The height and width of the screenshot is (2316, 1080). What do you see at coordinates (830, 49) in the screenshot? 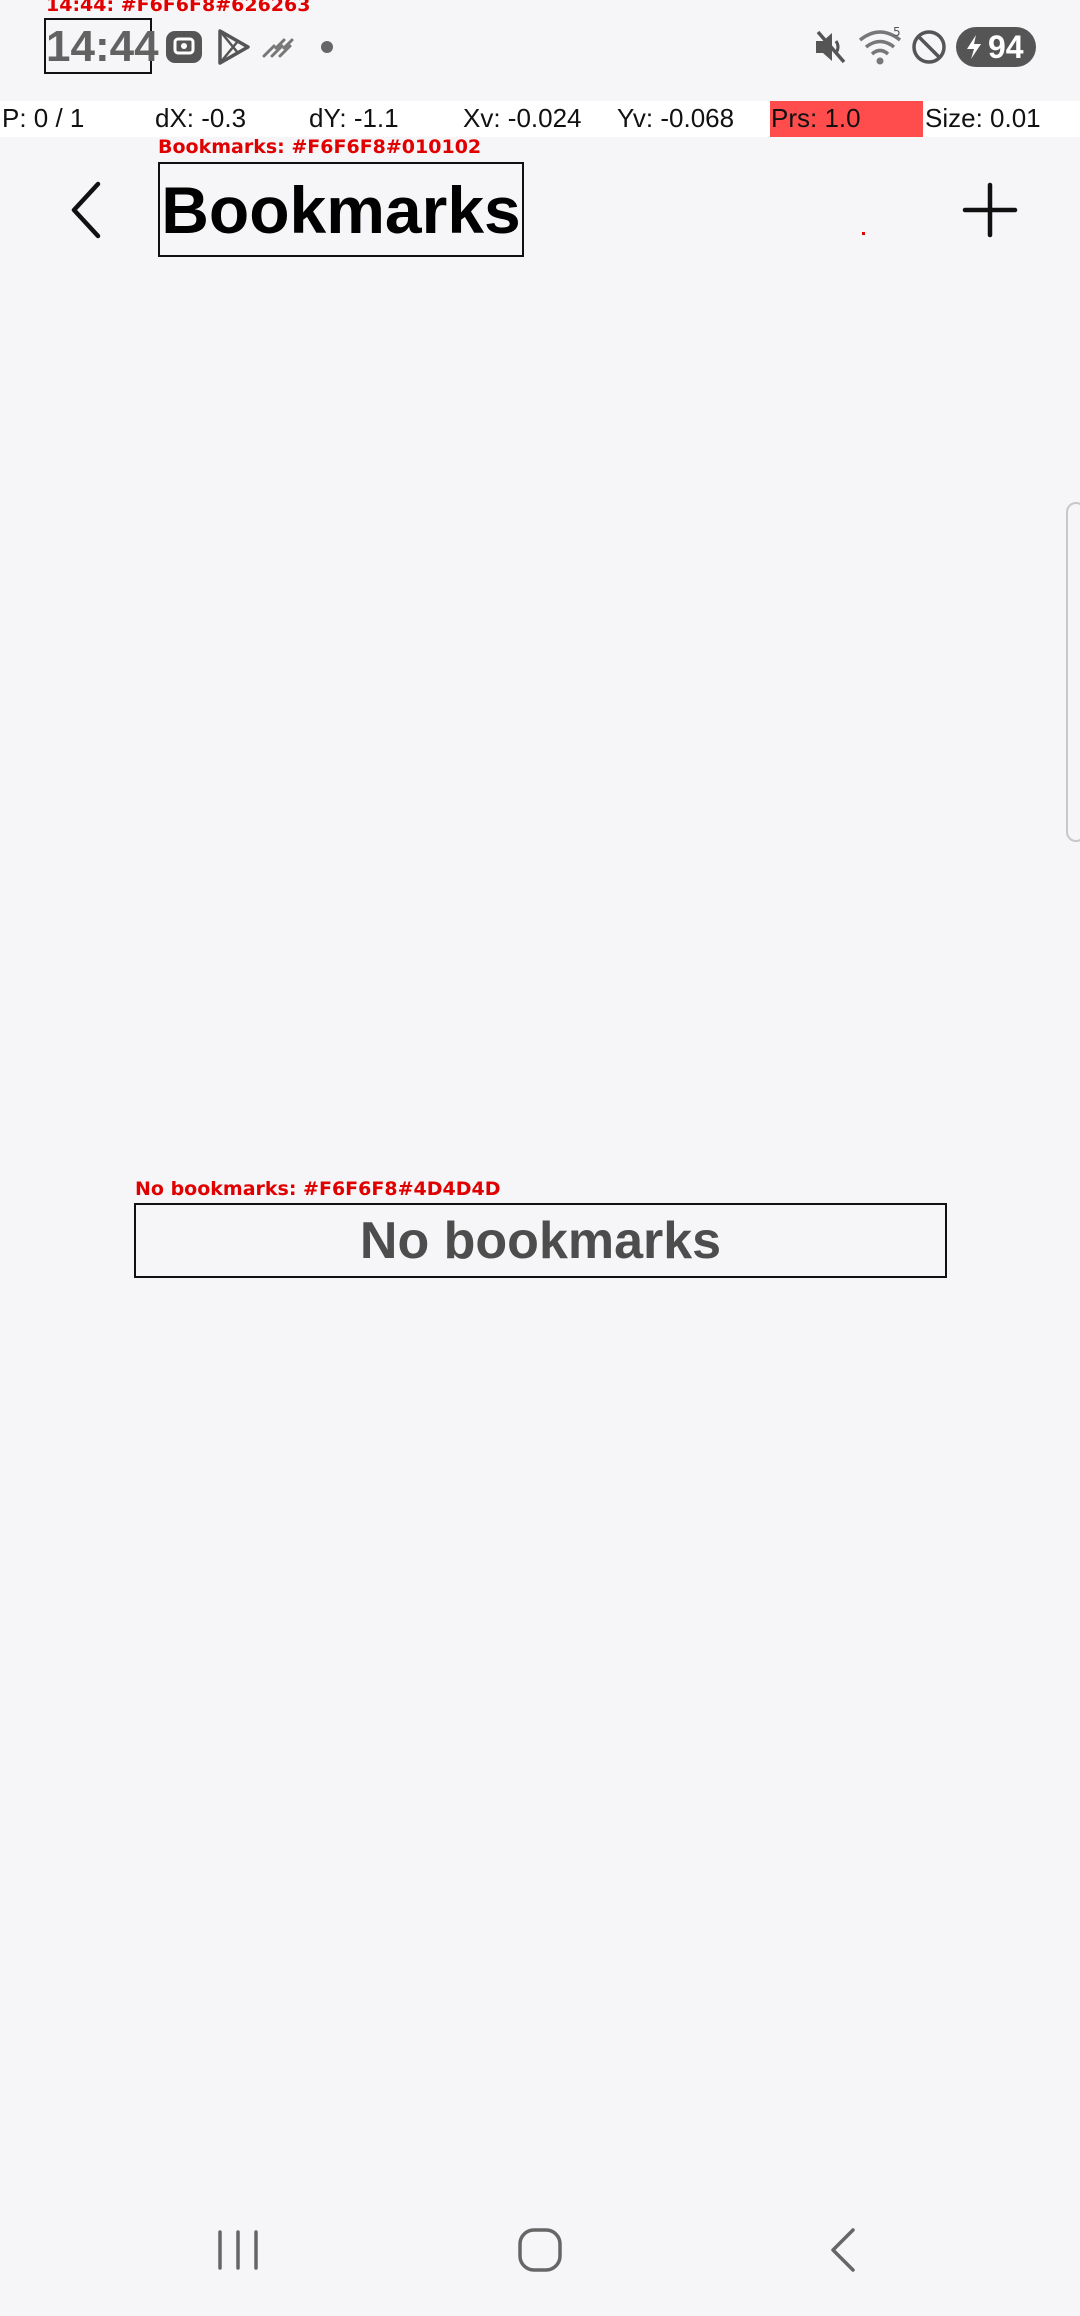
I see `mute-icon` at bounding box center [830, 49].